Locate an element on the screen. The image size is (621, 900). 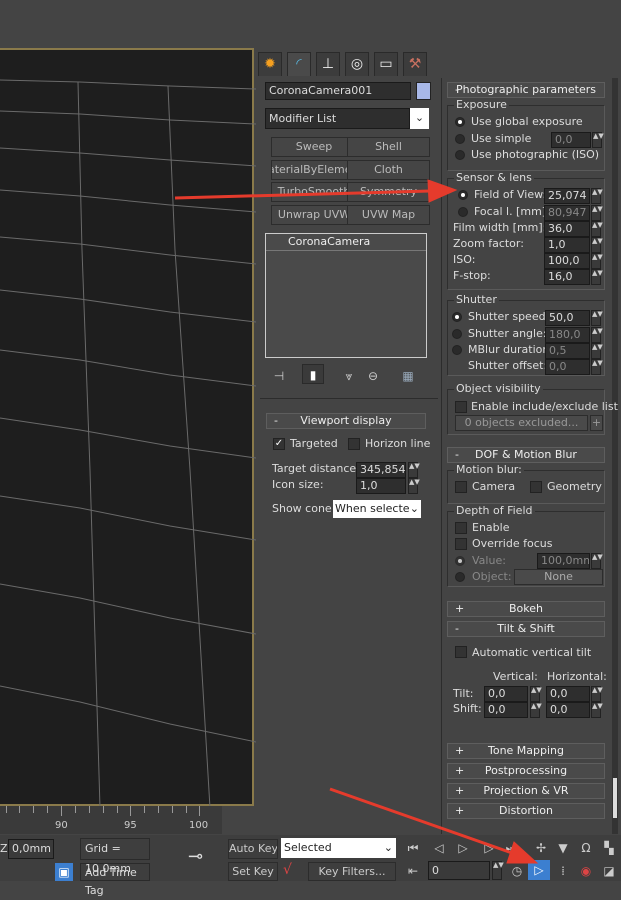
film-width-field: 36,0 is located at coordinates (567, 229).